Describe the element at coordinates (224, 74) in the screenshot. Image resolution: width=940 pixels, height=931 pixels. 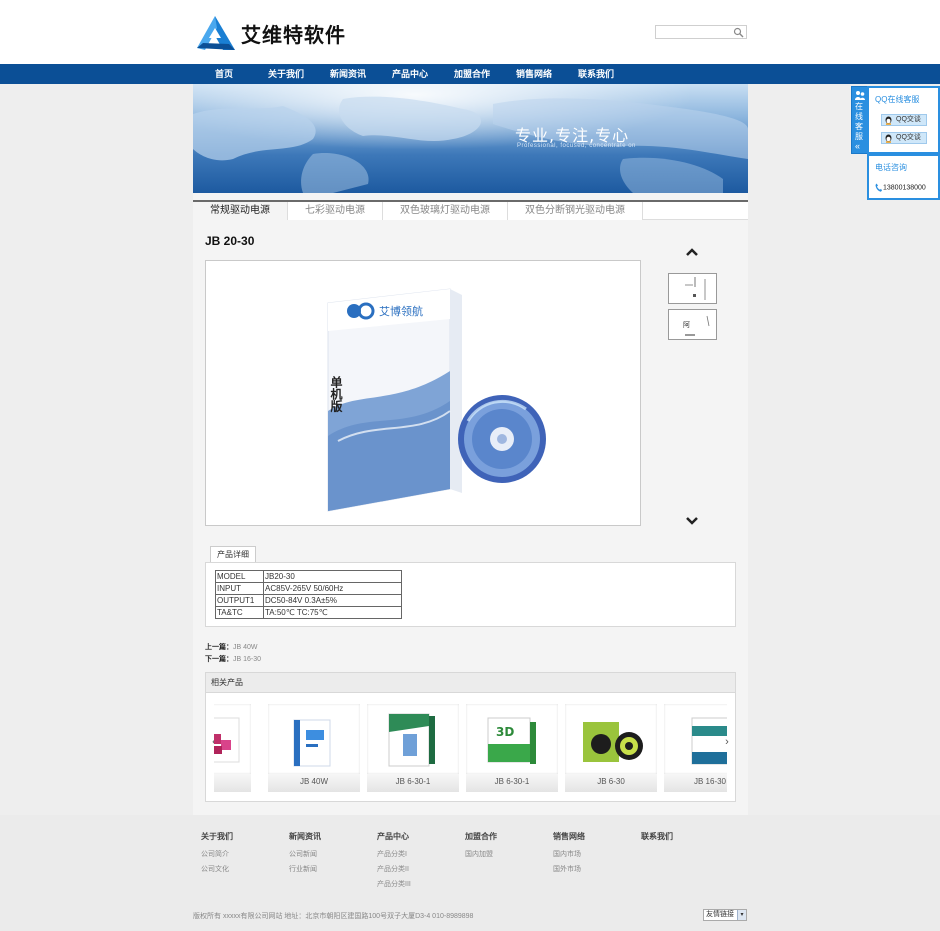
I see `nav-item-home: 首页` at that location.